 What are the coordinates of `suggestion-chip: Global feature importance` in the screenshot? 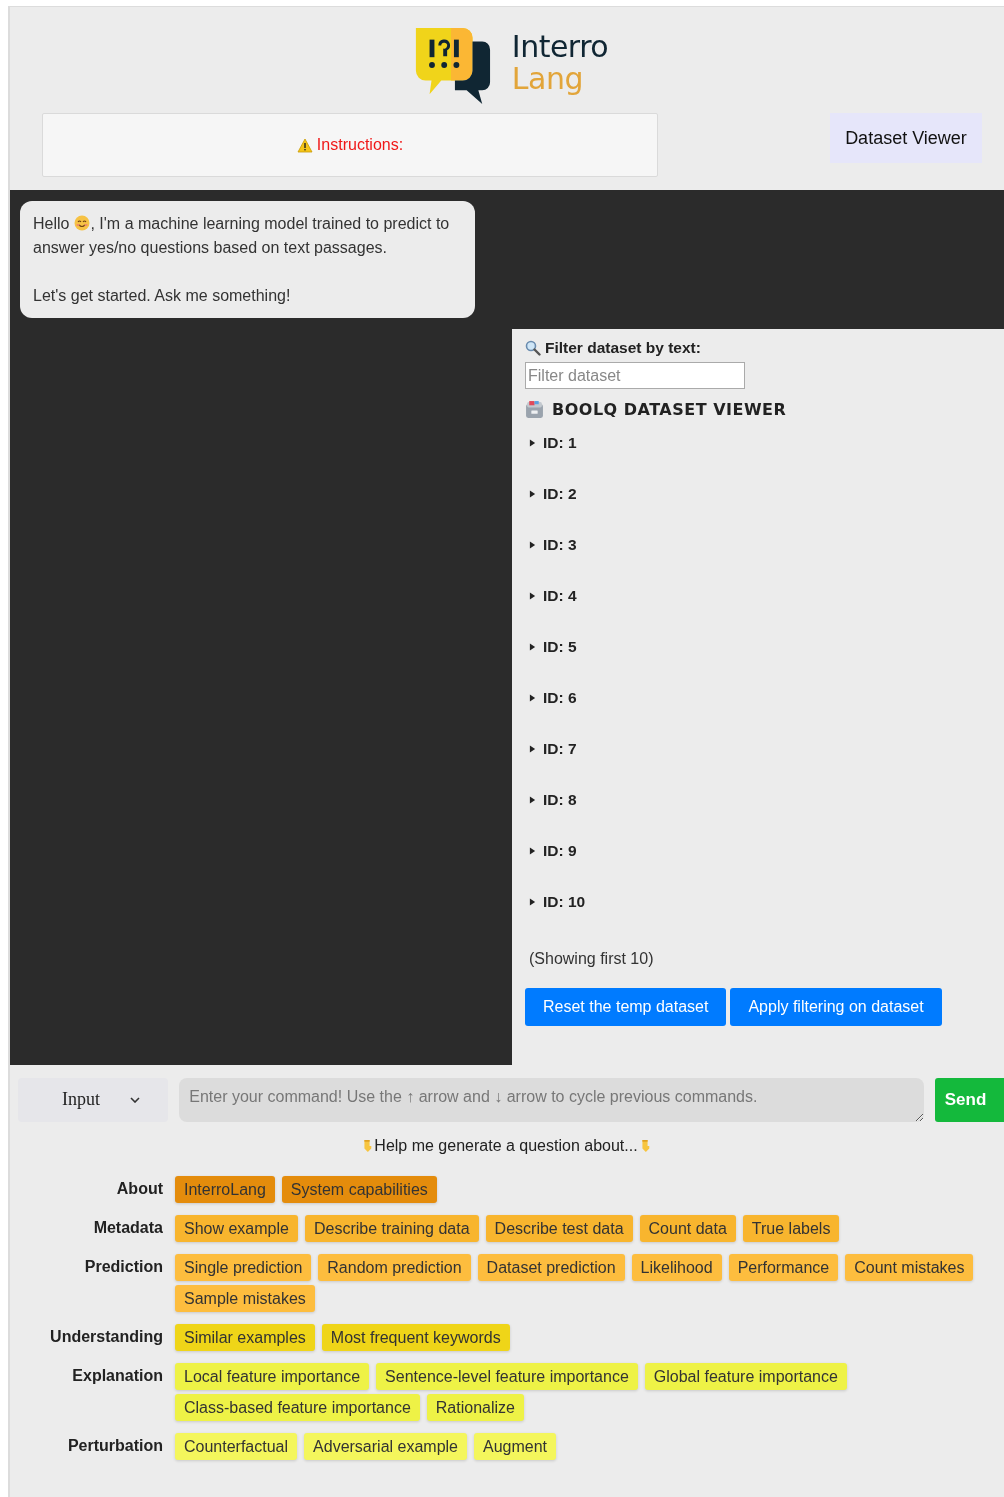 It's located at (745, 1376).